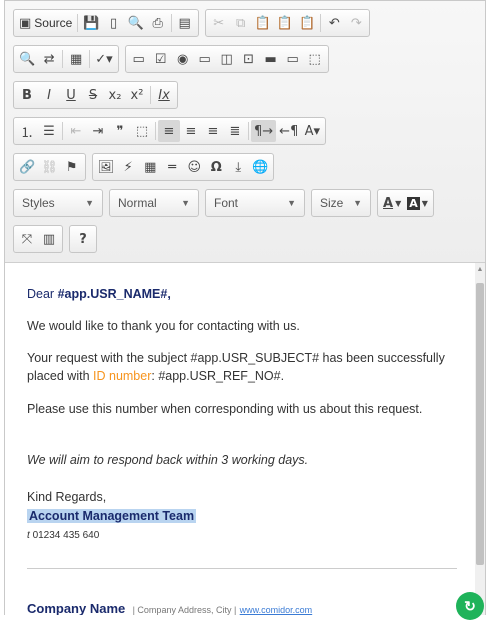 The width and height of the screenshot is (486, 620). I want to click on toolbar-row-styles: Styles ▼ Normal ▼ Font ▼ Size ▼ A ▼ A ▼, so click(223, 203).